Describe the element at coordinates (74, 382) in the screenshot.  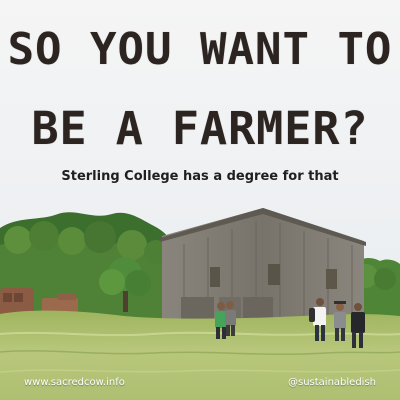
I see `website-credit: www.sacredcow.info` at that location.